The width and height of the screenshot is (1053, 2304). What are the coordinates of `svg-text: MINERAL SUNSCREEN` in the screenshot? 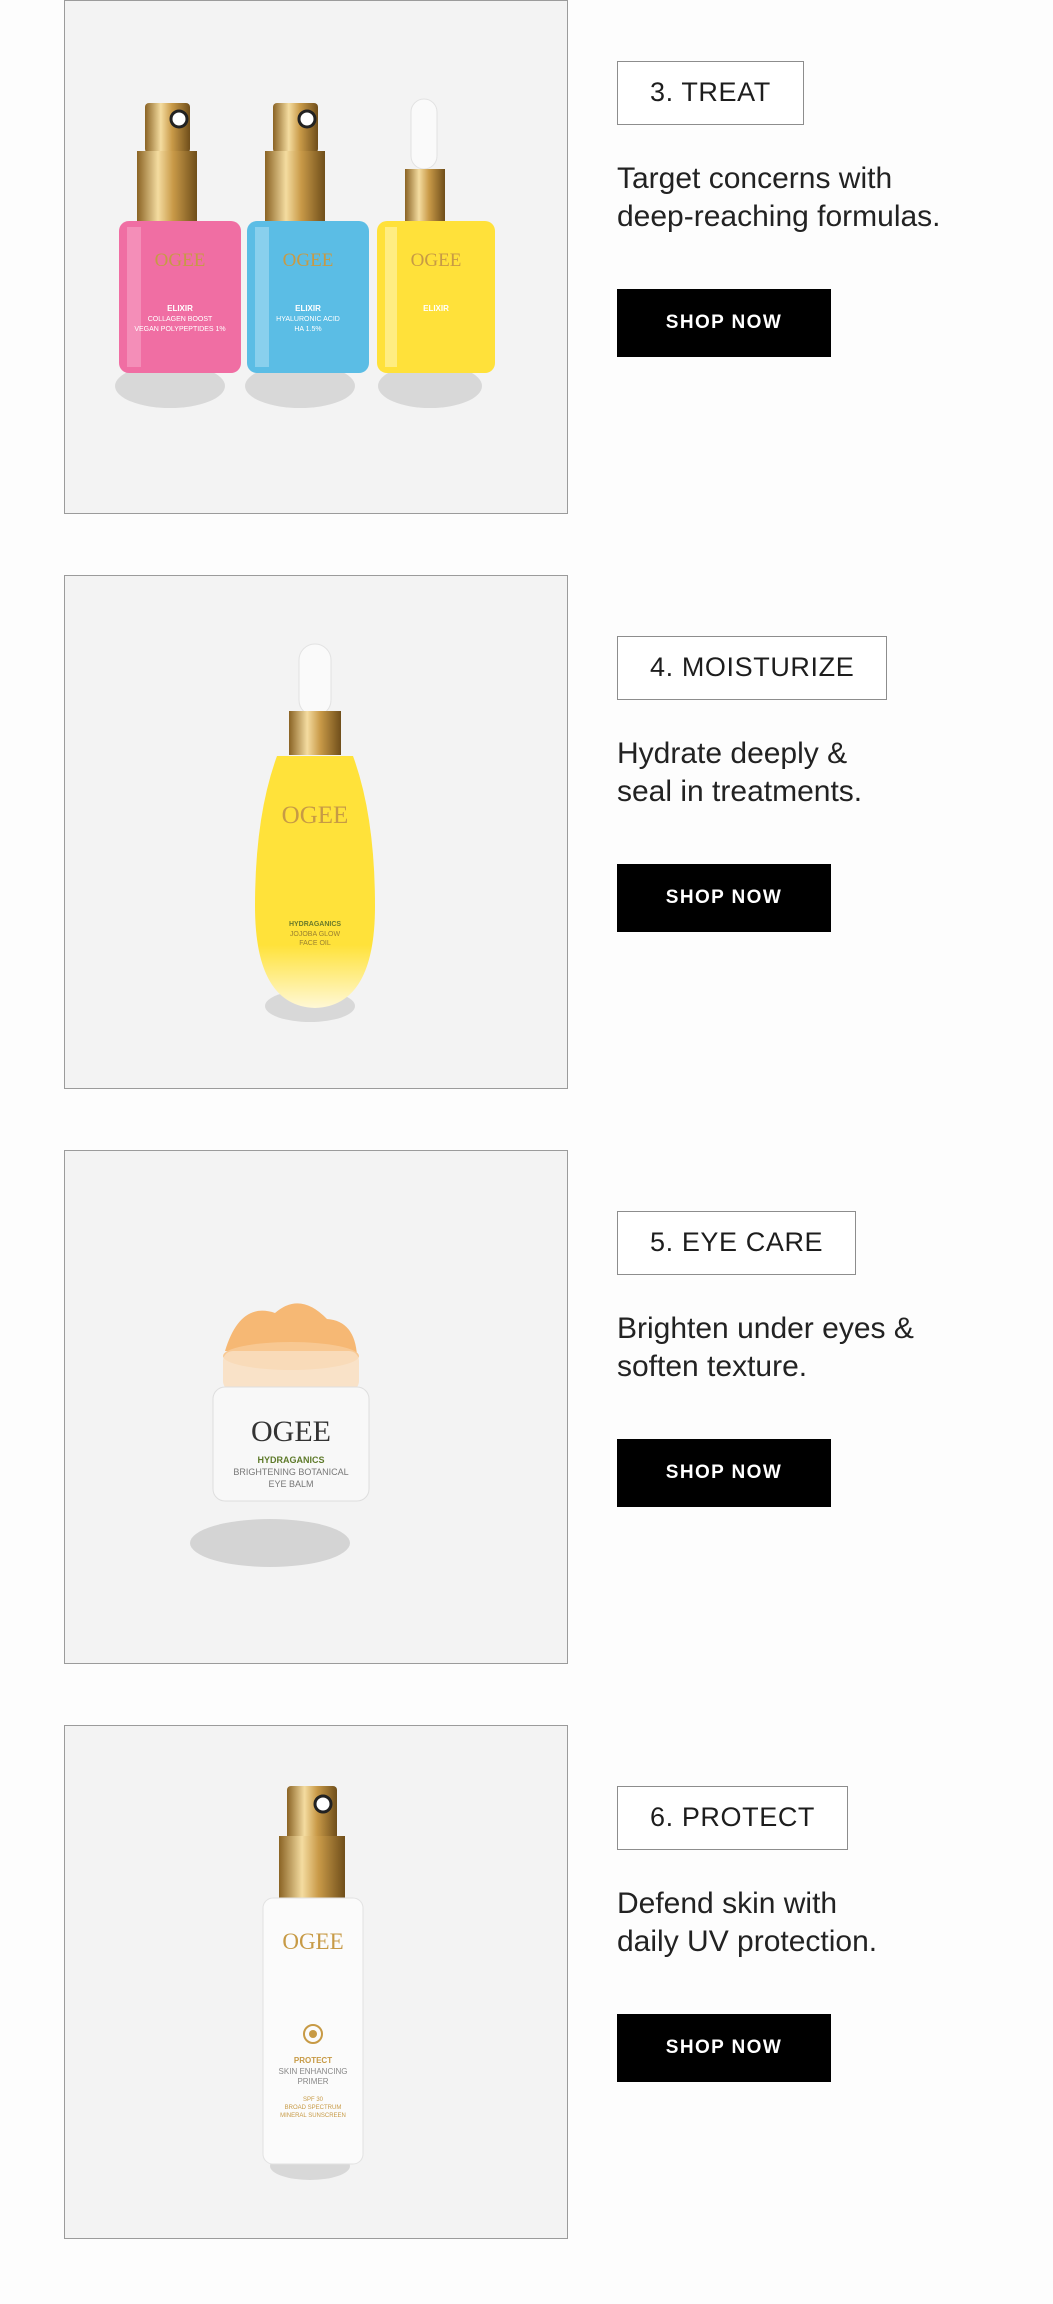 It's located at (313, 2116).